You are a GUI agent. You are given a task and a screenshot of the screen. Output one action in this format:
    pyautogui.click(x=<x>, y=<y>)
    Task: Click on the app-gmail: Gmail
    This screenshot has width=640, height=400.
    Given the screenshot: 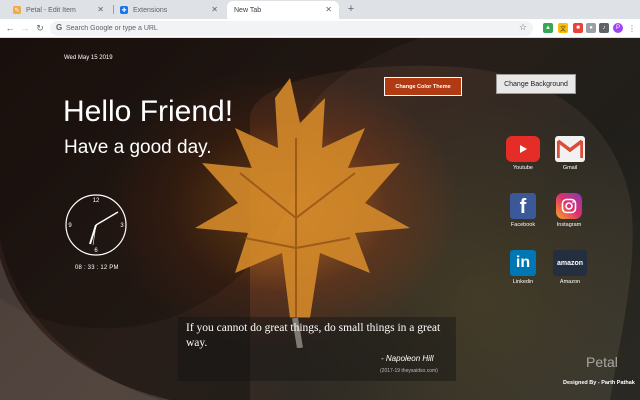 What is the action you would take?
    pyautogui.click(x=570, y=153)
    